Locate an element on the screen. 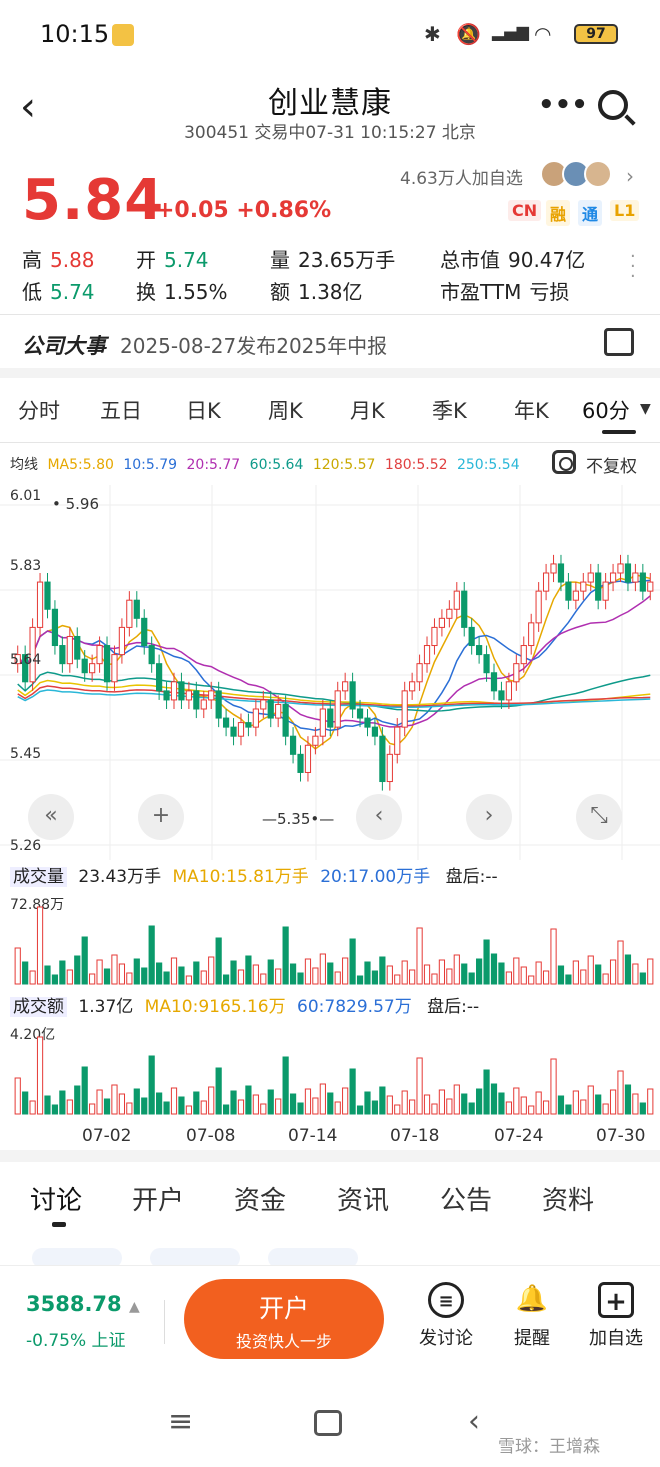 The image size is (660, 1467). volume-chart is located at coordinates (330, 938).